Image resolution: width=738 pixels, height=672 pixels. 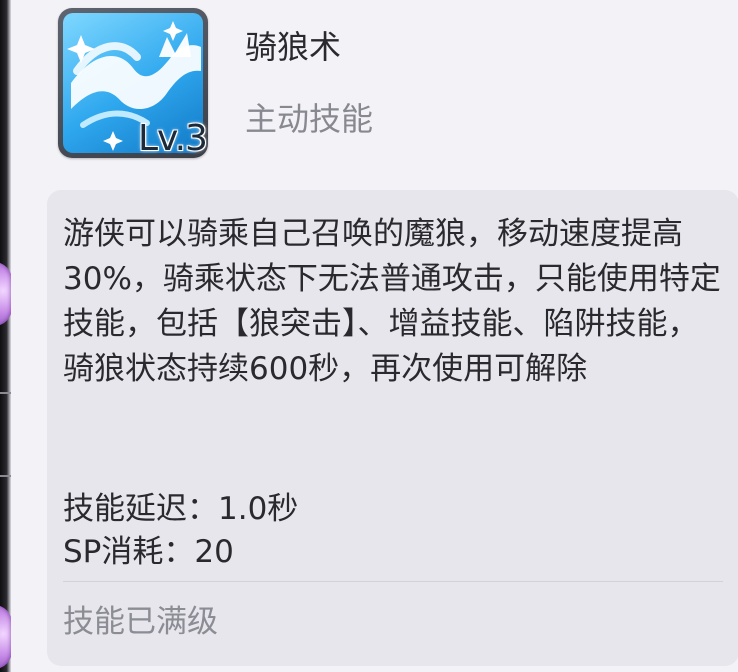 What do you see at coordinates (181, 509) in the screenshot?
I see `skill-delay: 技能延迟：1.0秒` at bounding box center [181, 509].